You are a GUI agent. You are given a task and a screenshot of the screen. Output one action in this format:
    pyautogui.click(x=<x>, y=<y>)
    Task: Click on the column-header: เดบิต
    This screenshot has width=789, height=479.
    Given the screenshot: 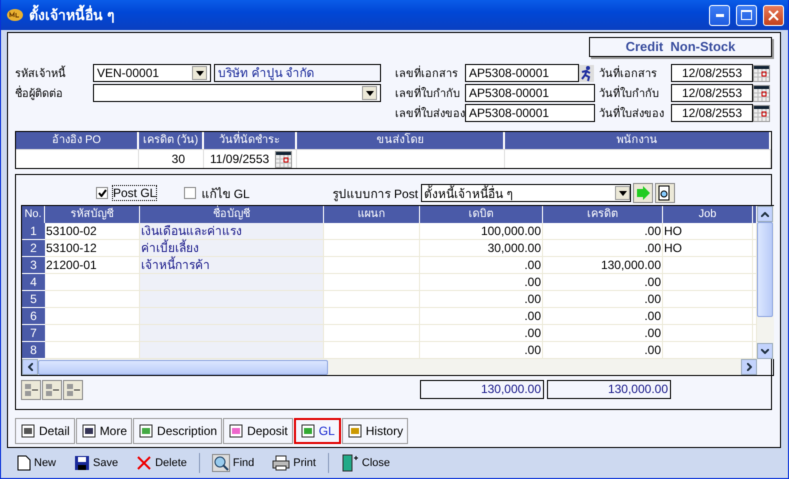 What is the action you would take?
    pyautogui.click(x=481, y=214)
    